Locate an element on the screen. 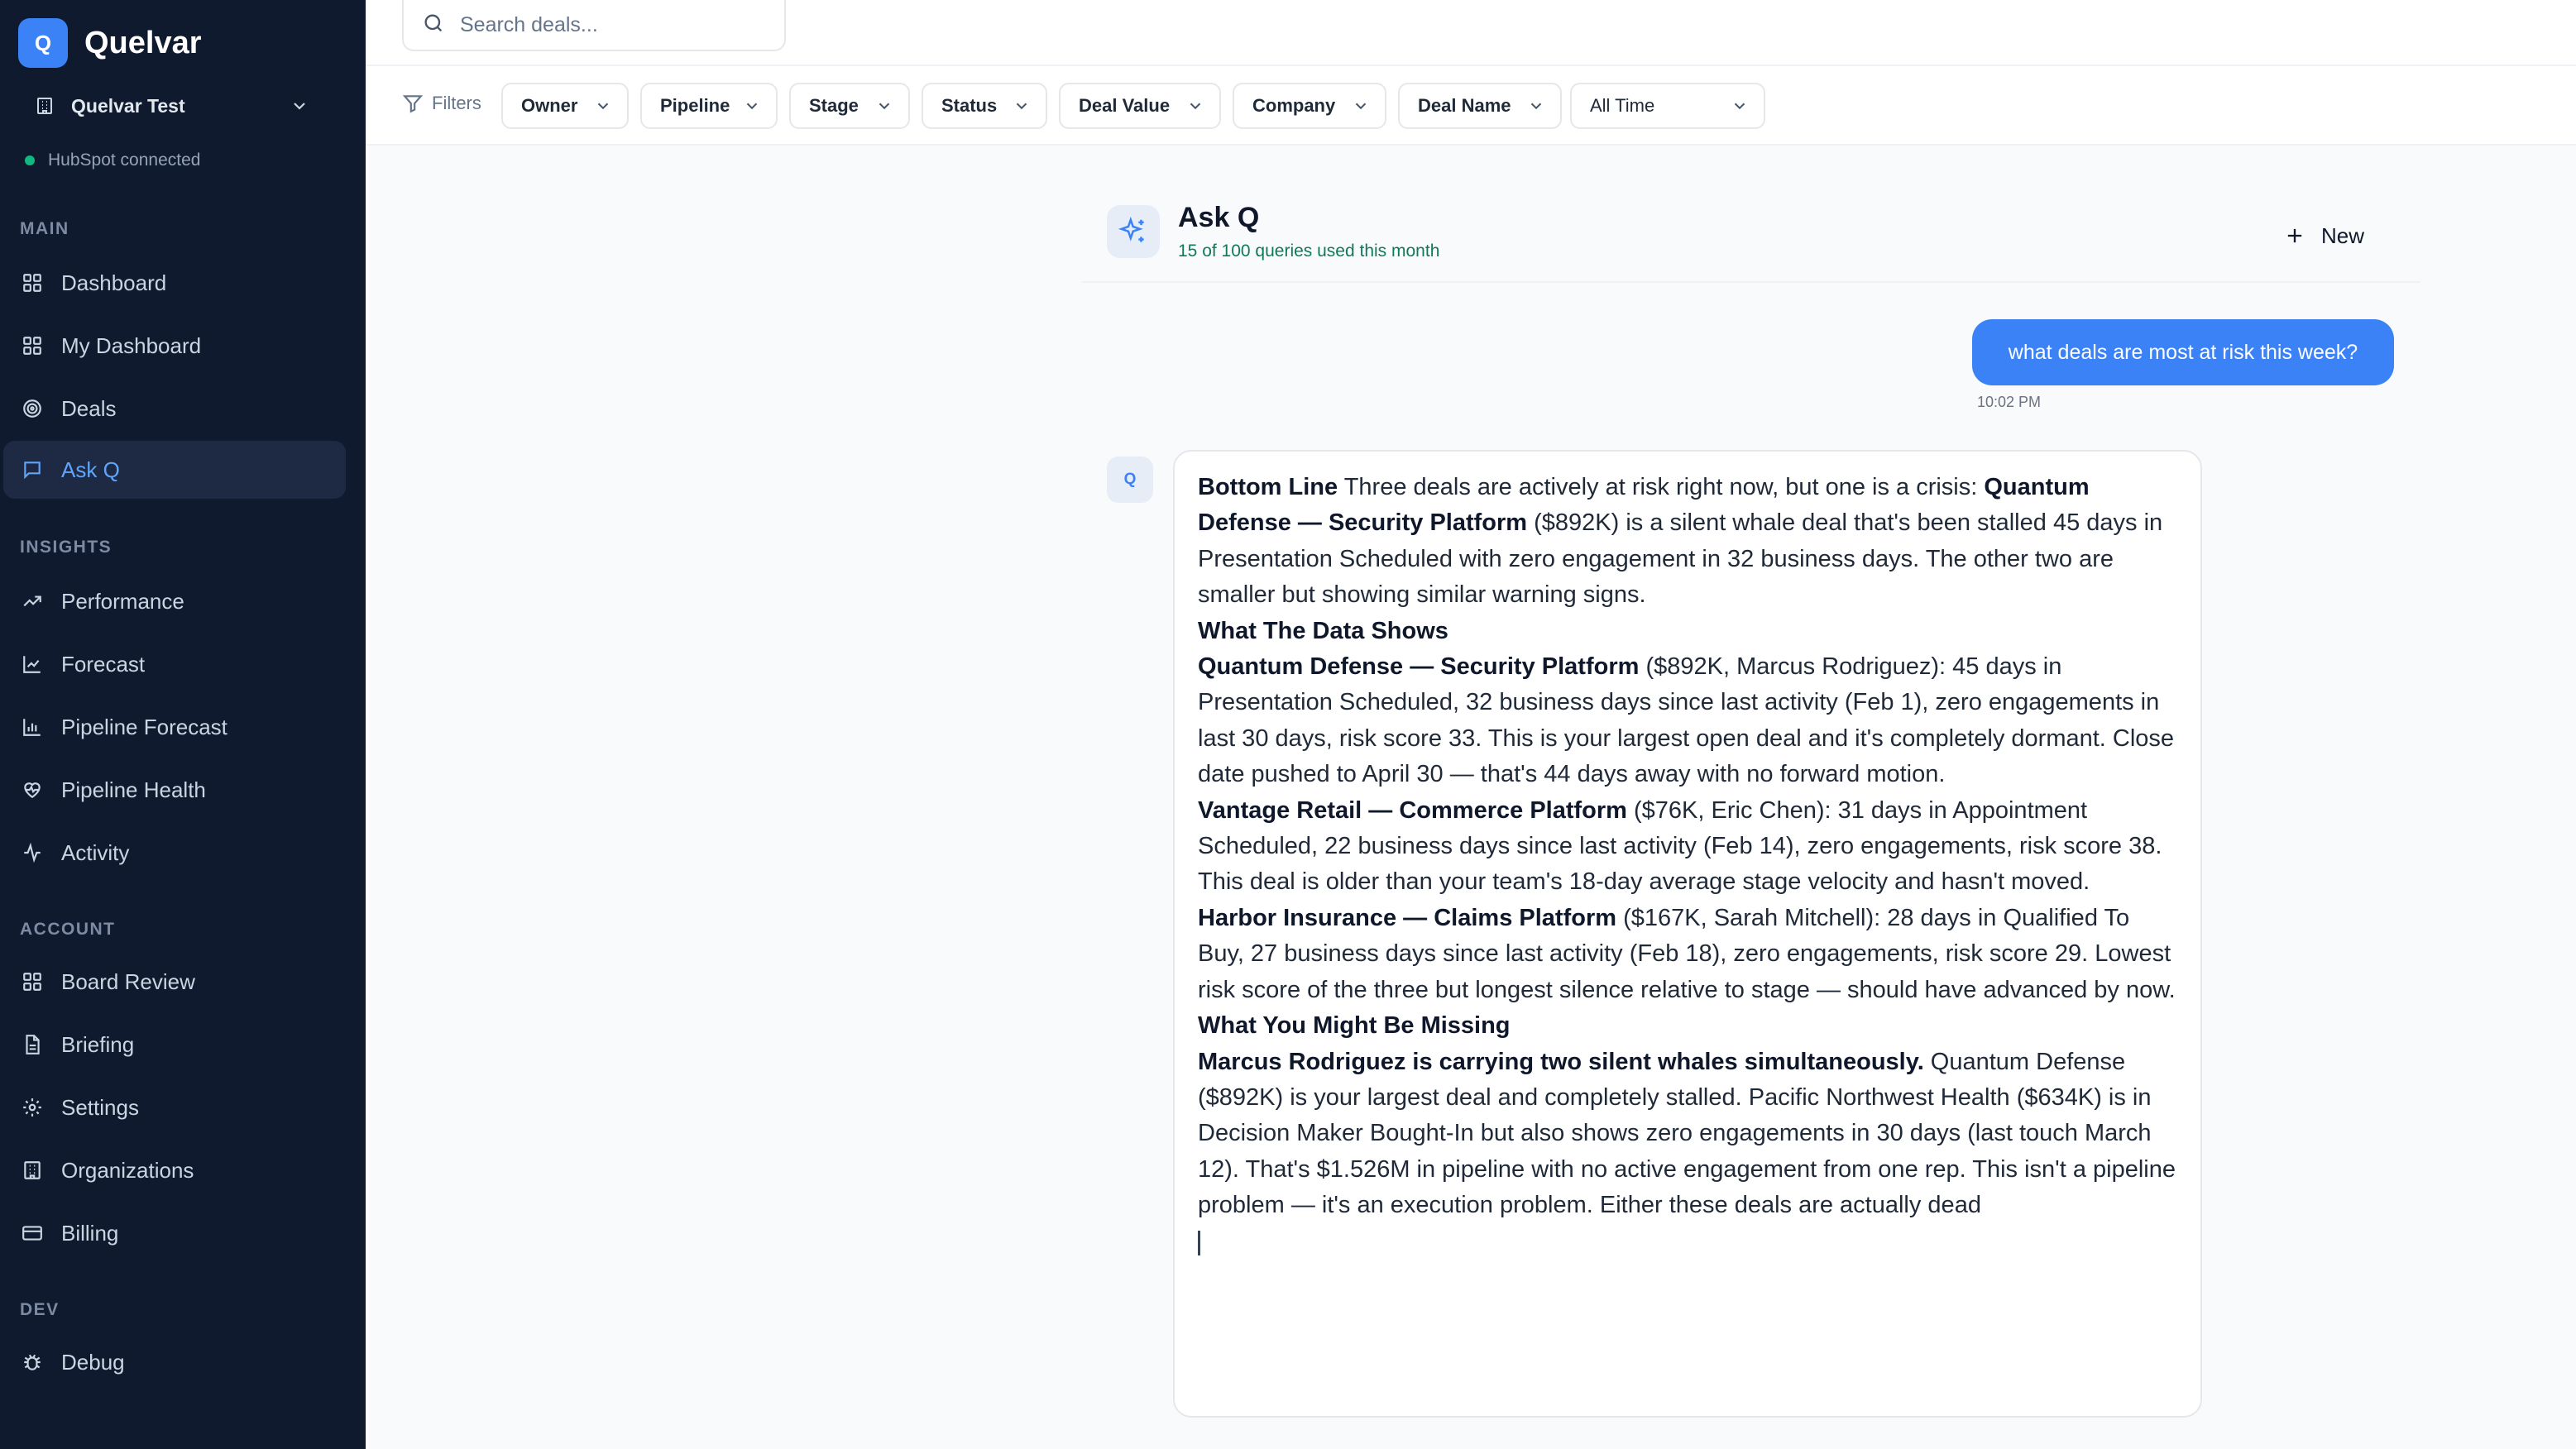 The height and width of the screenshot is (1449, 2576). sidebar-item-deals: Deals is located at coordinates (175, 409).